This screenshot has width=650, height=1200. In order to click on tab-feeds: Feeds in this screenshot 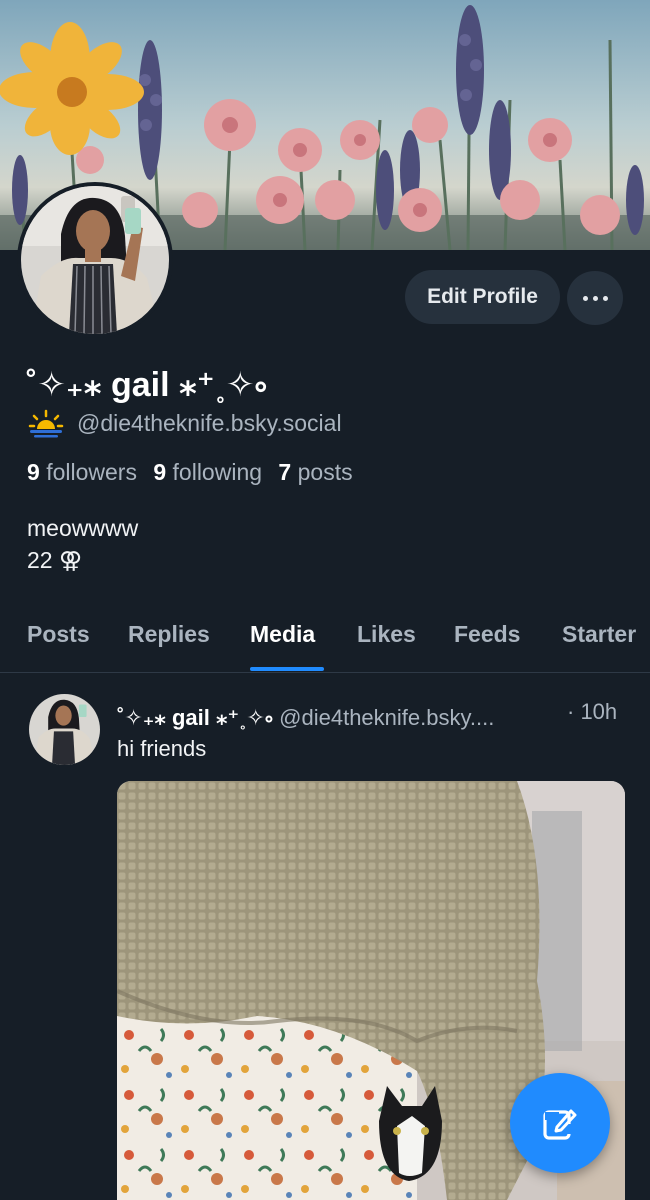, I will do `click(487, 634)`.